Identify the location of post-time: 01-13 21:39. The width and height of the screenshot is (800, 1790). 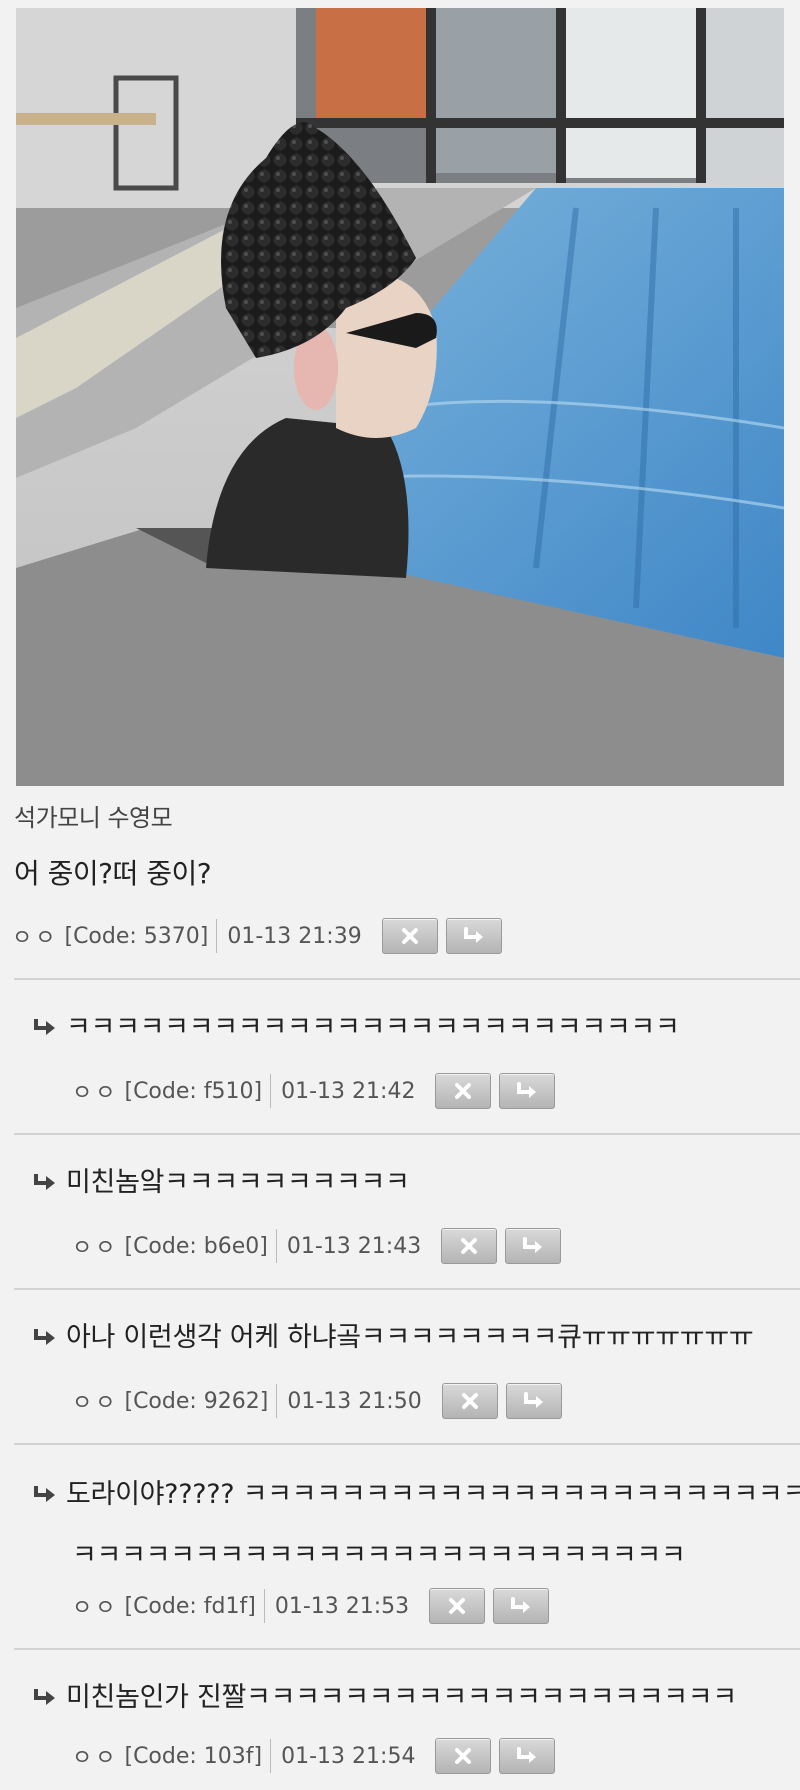
(294, 936).